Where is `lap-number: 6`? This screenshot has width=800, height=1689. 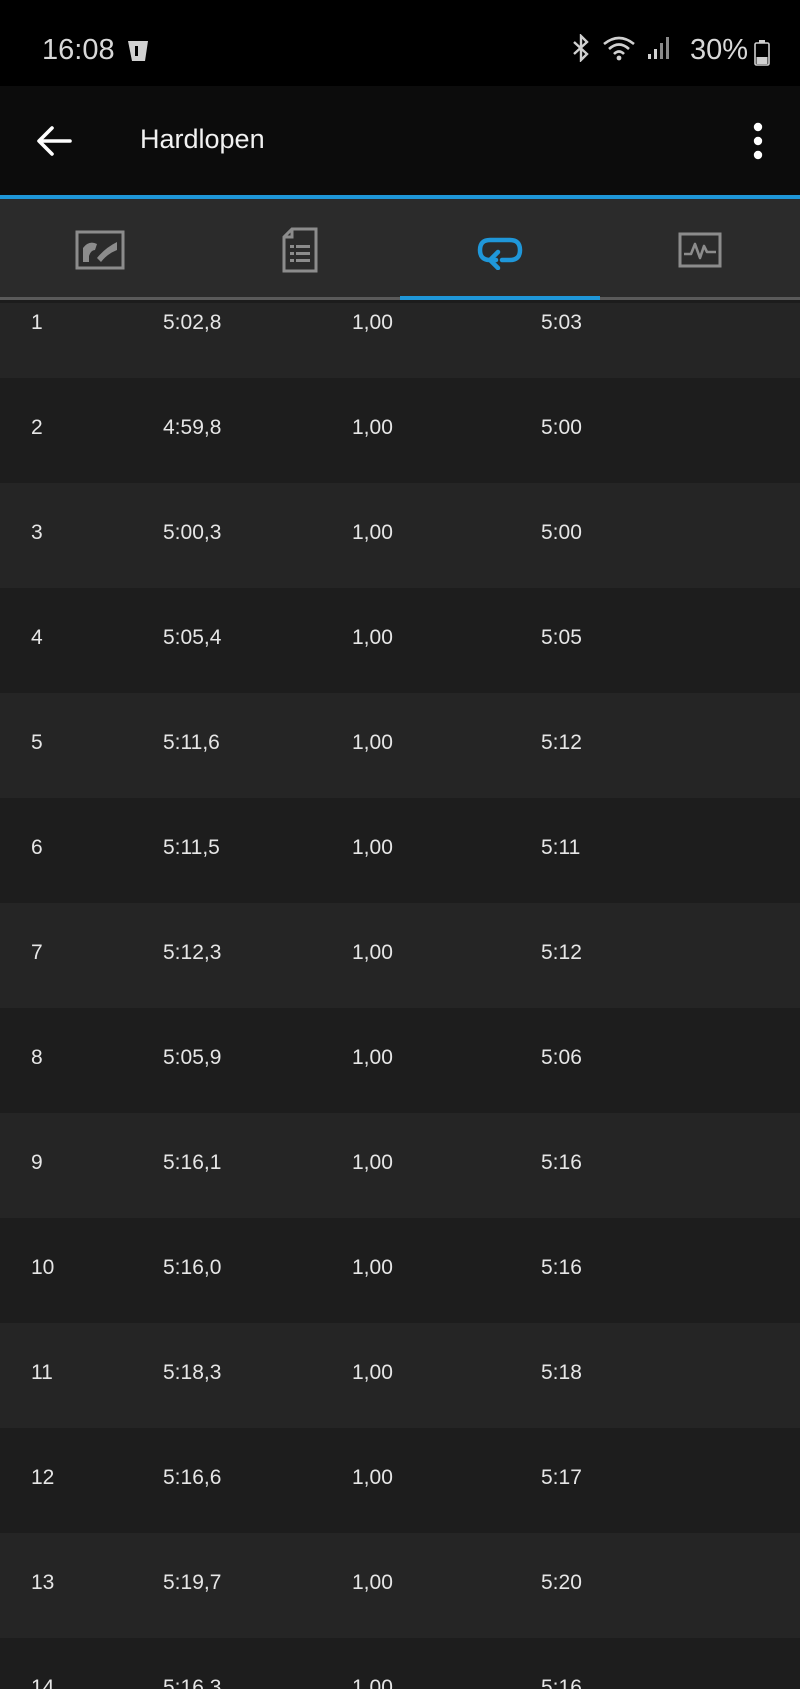
lap-number: 6 is located at coordinates (37, 847).